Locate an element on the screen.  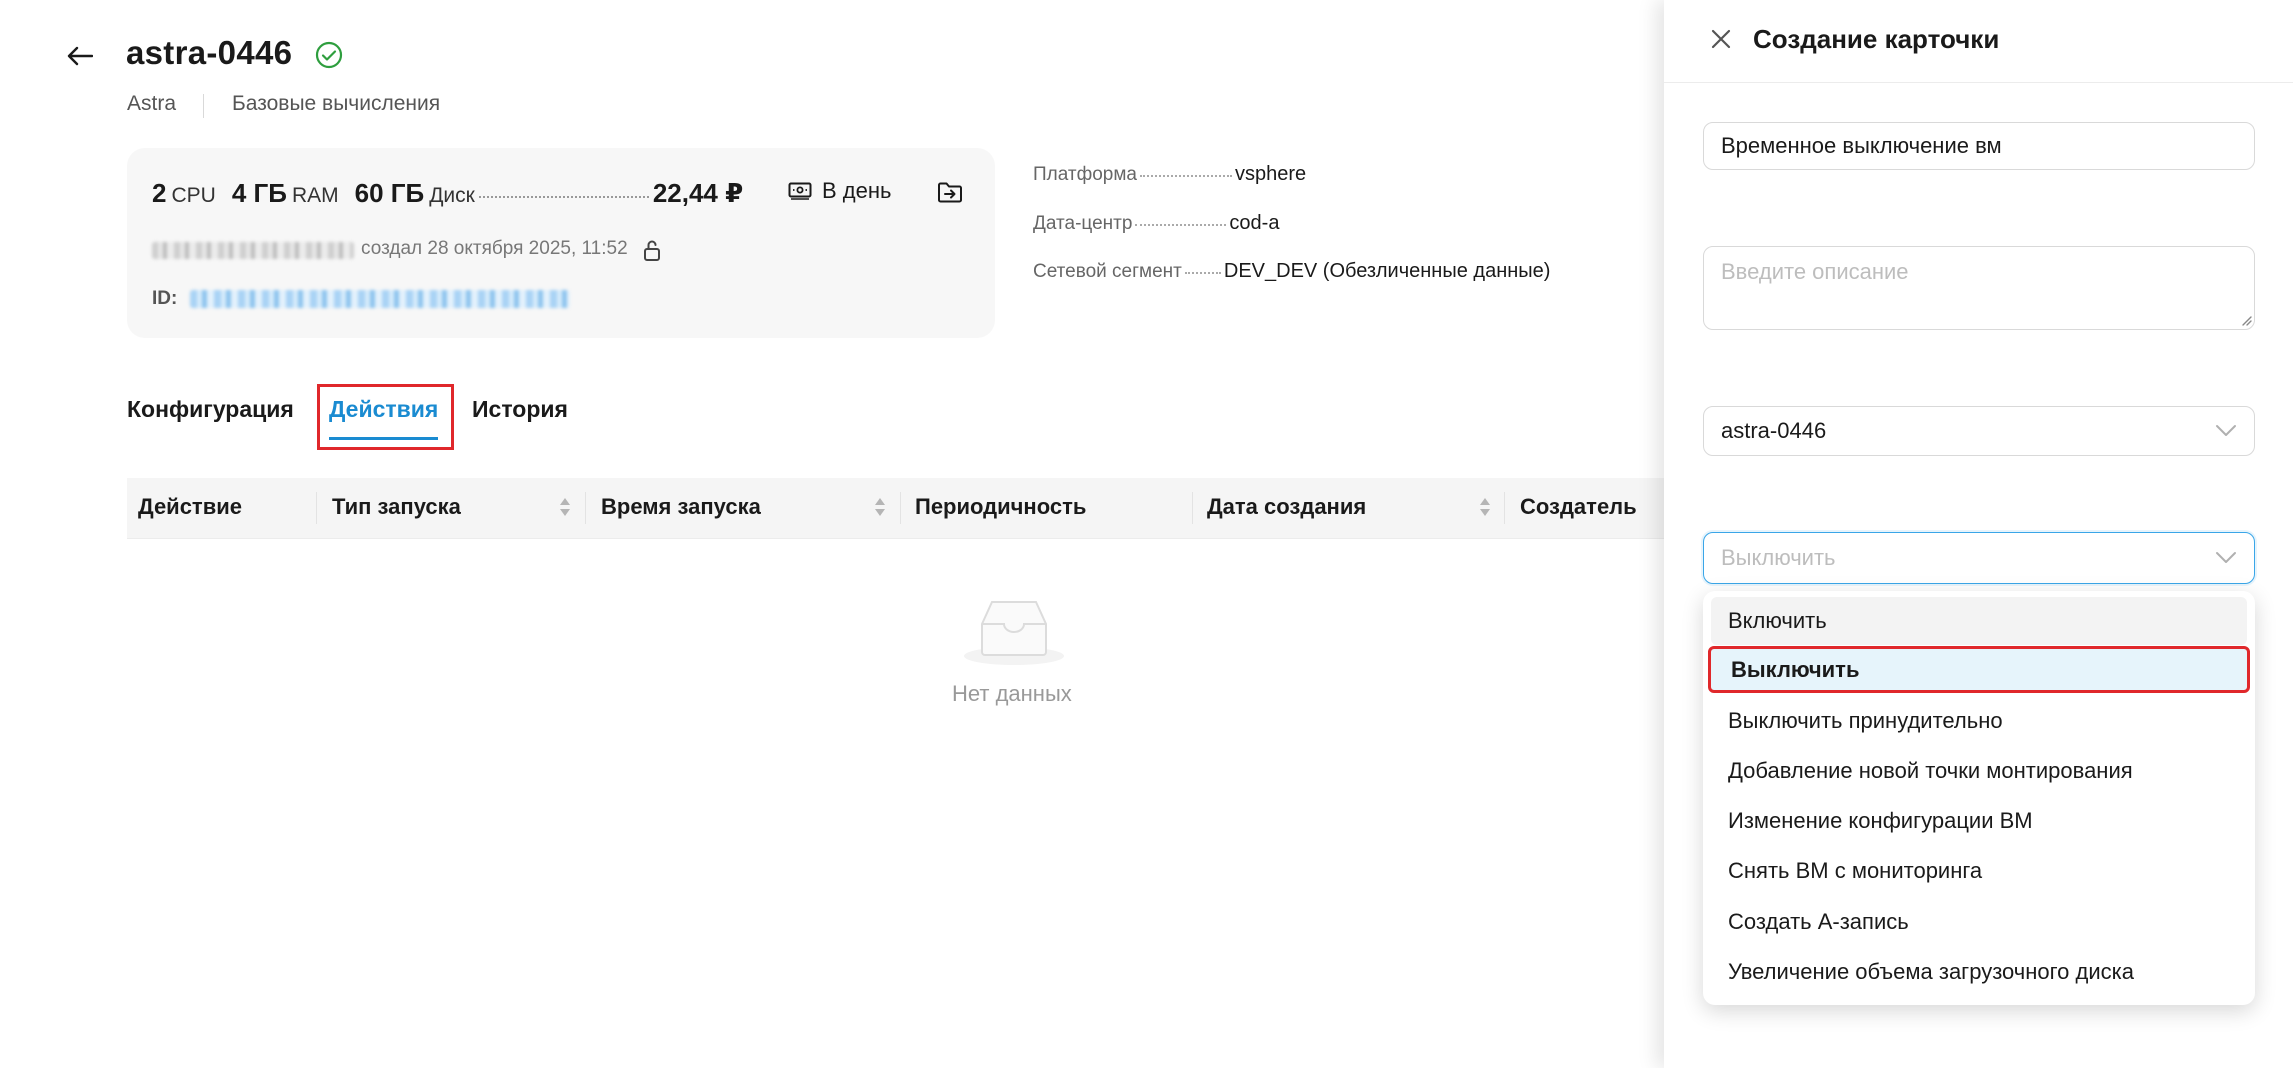
action-select: Выключить is located at coordinates (1979, 558).